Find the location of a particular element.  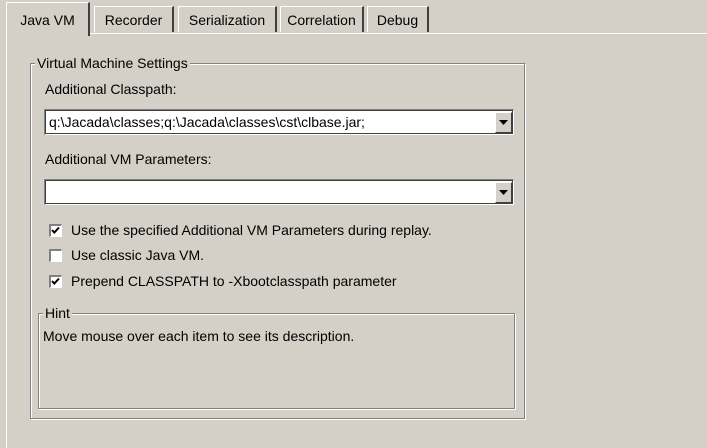

tab-label: Recorder is located at coordinates (133, 19).